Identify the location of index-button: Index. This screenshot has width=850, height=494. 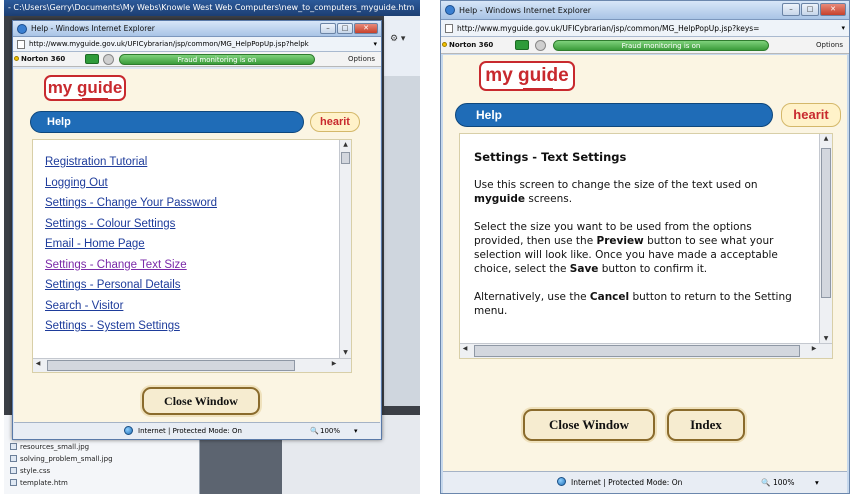
(706, 425).